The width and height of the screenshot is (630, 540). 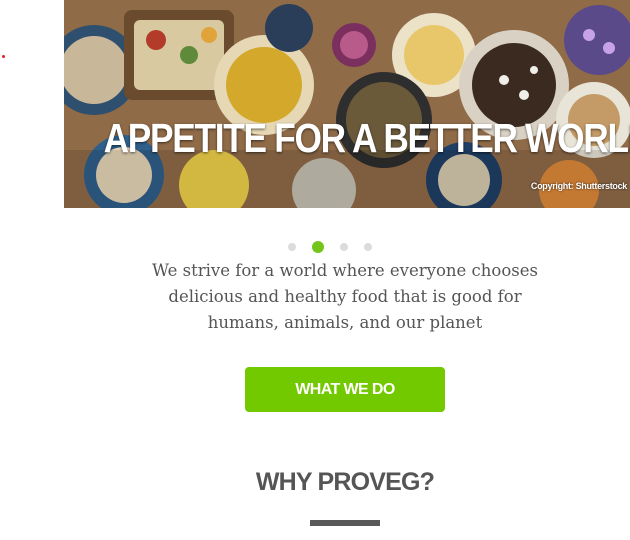 I want to click on heading-underline, so click(x=345, y=523).